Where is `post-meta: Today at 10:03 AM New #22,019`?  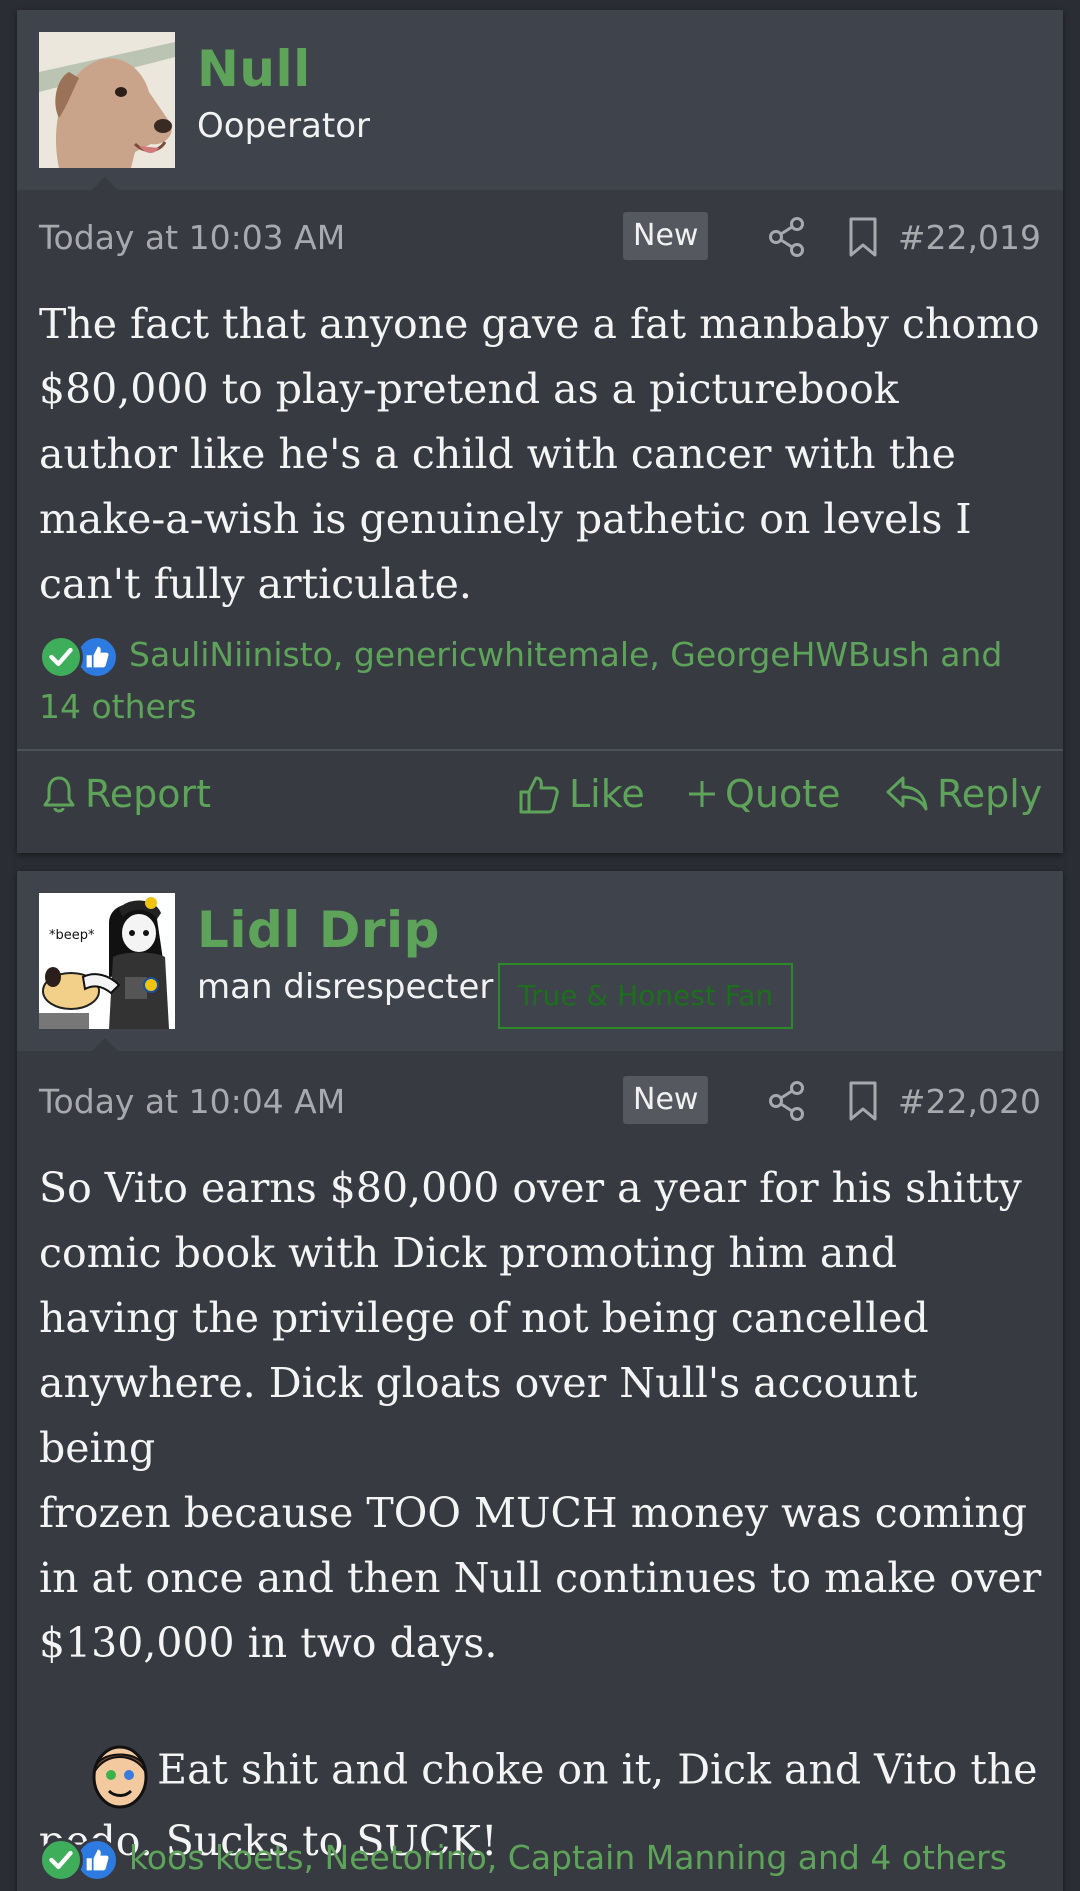
post-meta: Today at 10:03 AM New #22,019 is located at coordinates (540, 238).